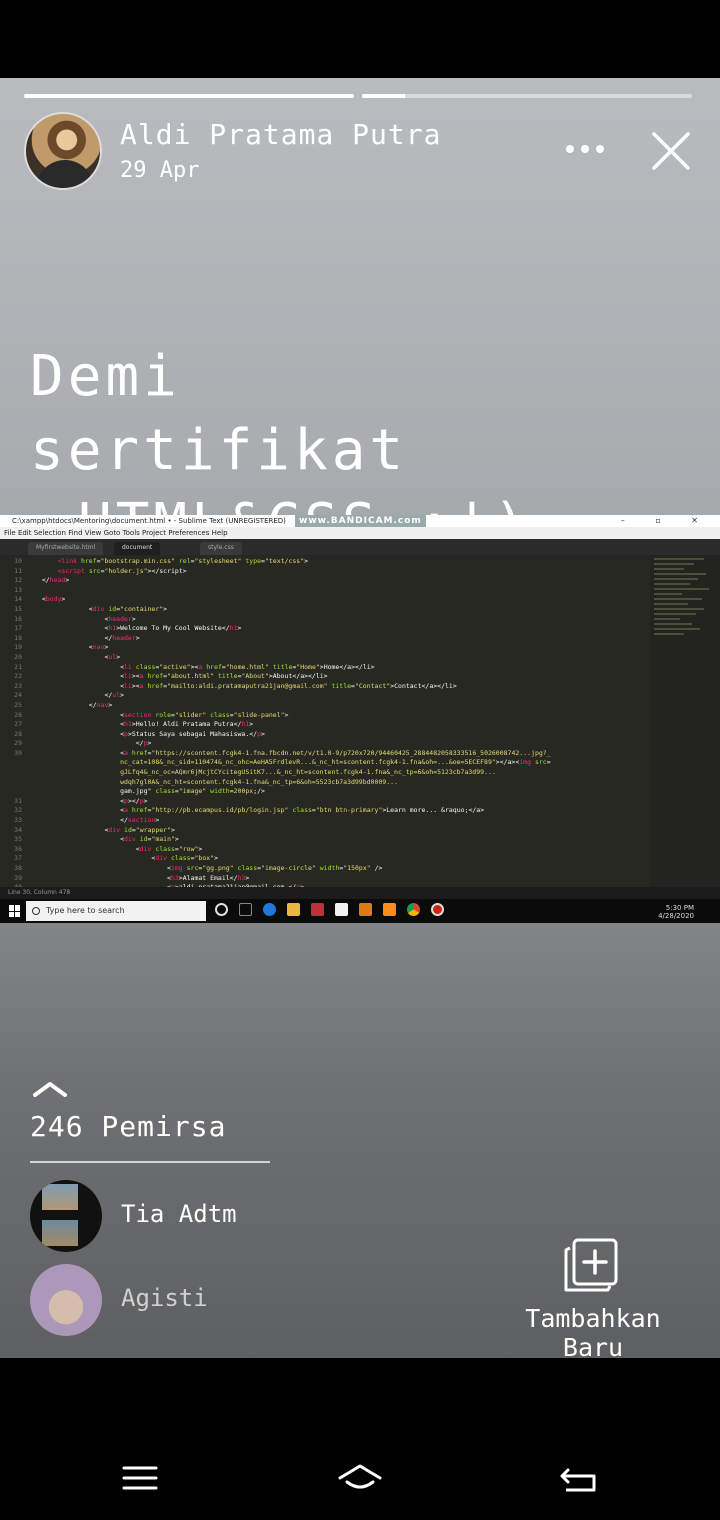  What do you see at coordinates (593, 1333) in the screenshot?
I see `add-new-label: Tambahkan Baru` at bounding box center [593, 1333].